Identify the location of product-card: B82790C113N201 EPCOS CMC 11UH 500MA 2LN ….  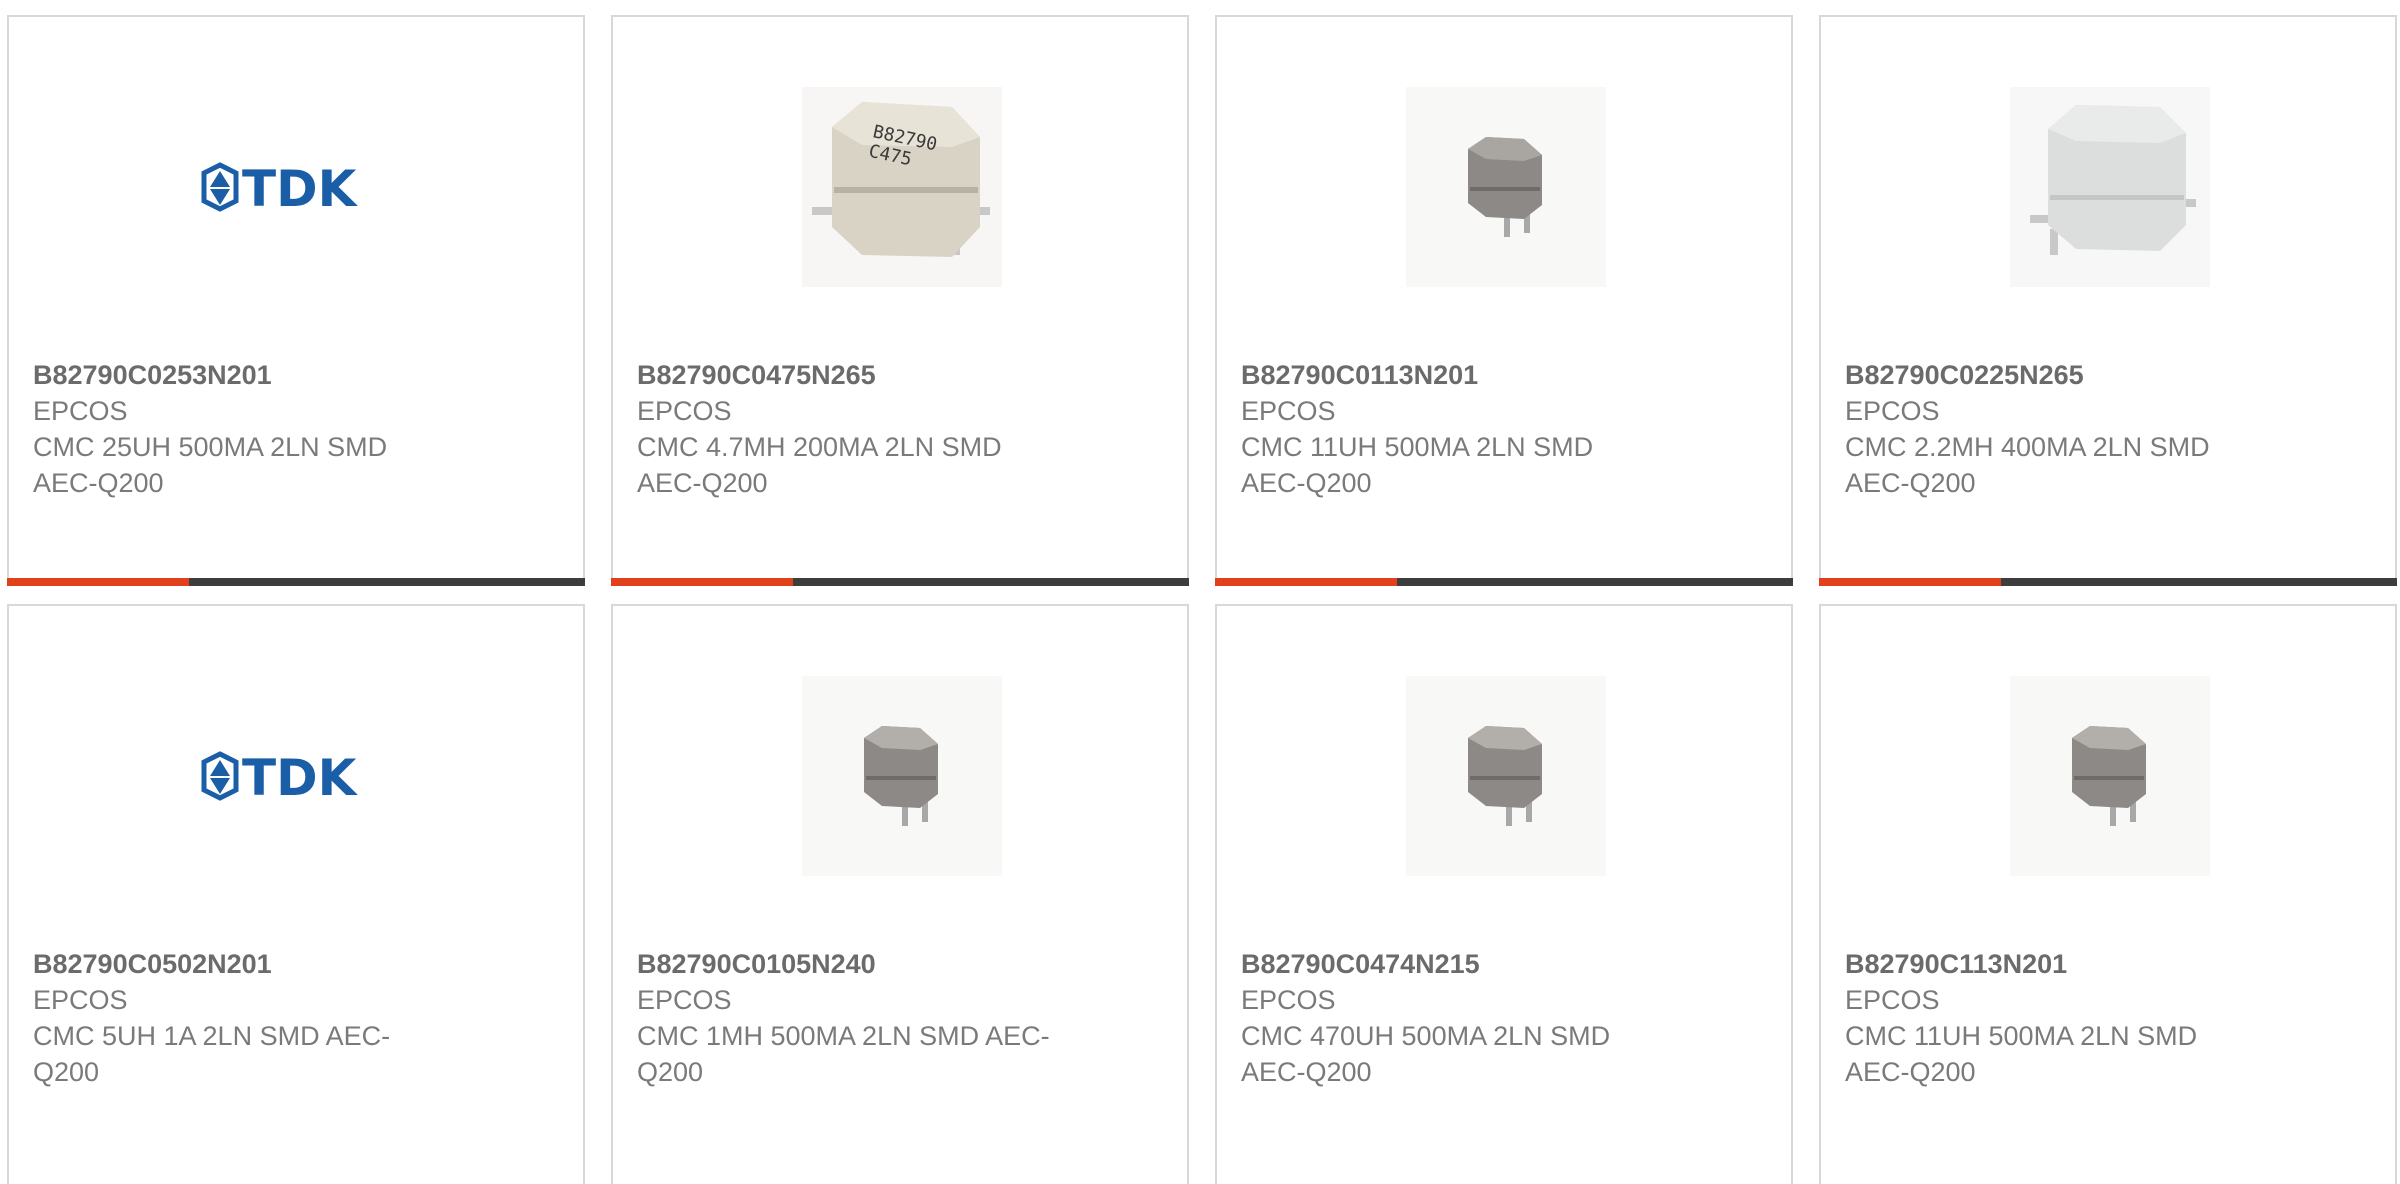
(2108, 894).